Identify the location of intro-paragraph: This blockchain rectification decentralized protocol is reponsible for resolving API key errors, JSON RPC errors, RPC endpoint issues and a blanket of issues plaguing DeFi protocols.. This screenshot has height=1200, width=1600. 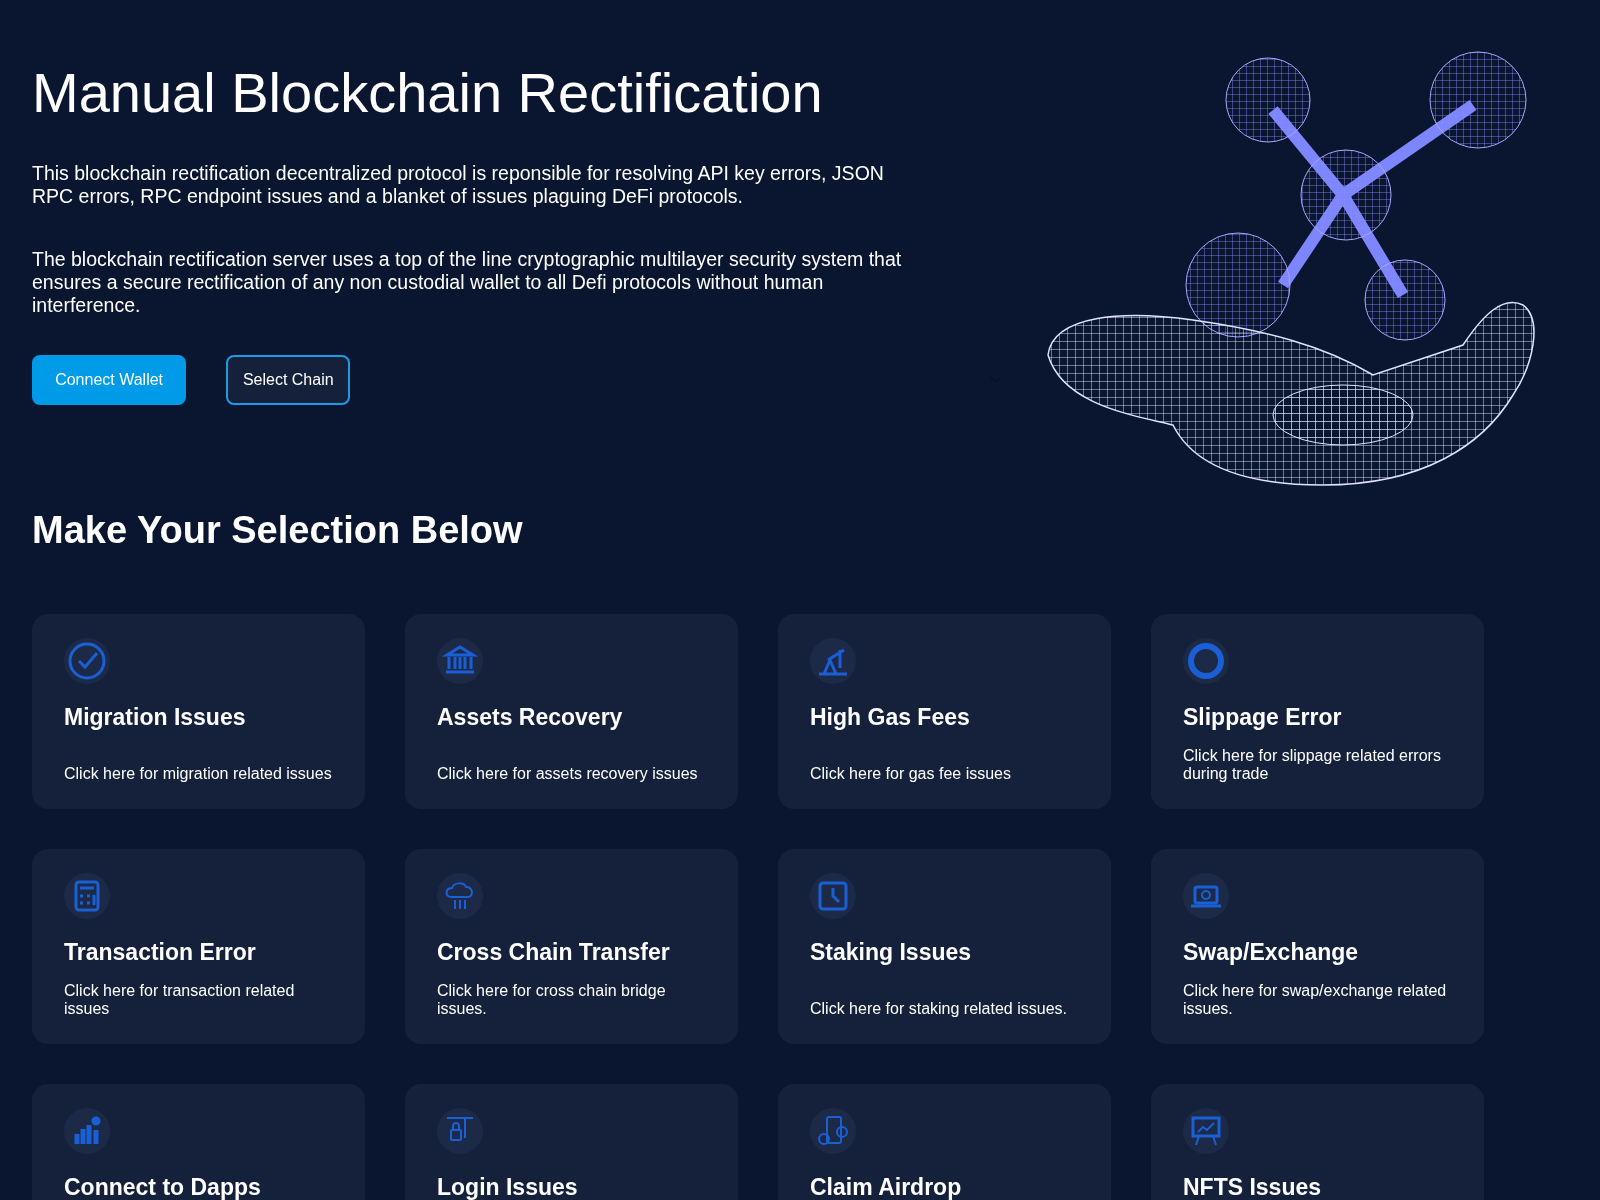
(458, 184).